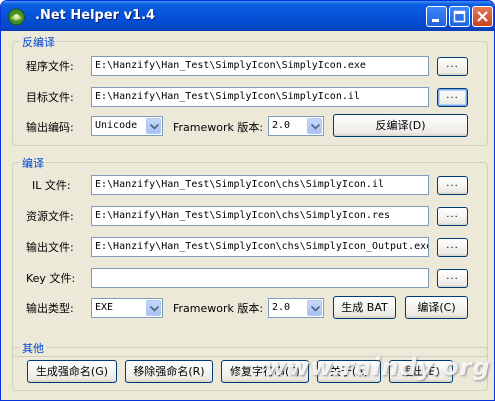 The width and height of the screenshot is (495, 401). I want to click on output-encoding-select: Unicode, so click(127, 126).